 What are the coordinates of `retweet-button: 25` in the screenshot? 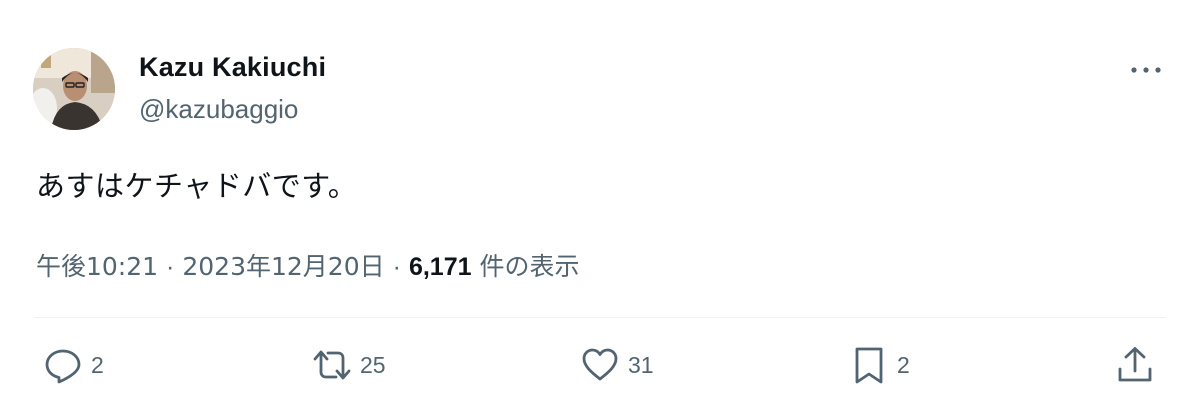 It's located at (349, 365).